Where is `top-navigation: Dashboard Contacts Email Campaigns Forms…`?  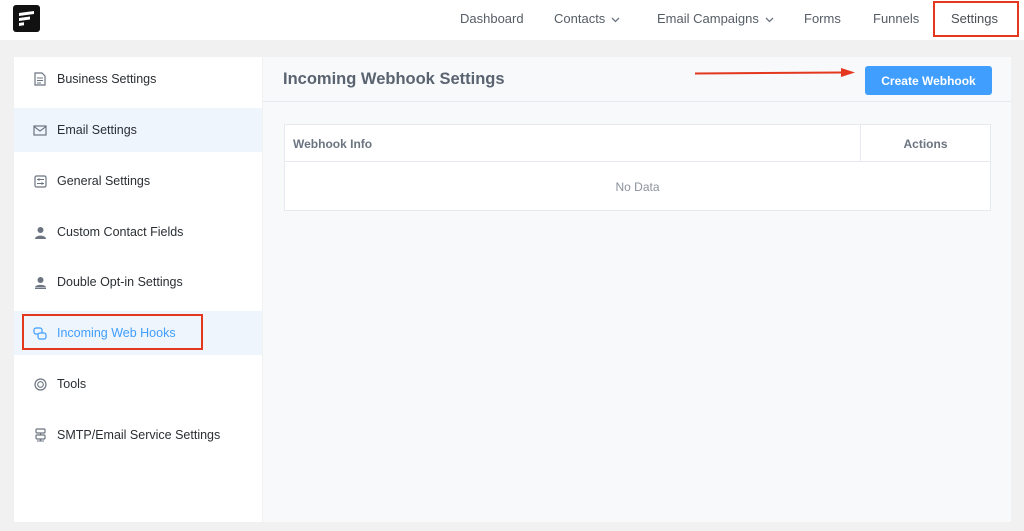
top-navigation: Dashboard Contacts Email Campaigns Forms… is located at coordinates (512, 20).